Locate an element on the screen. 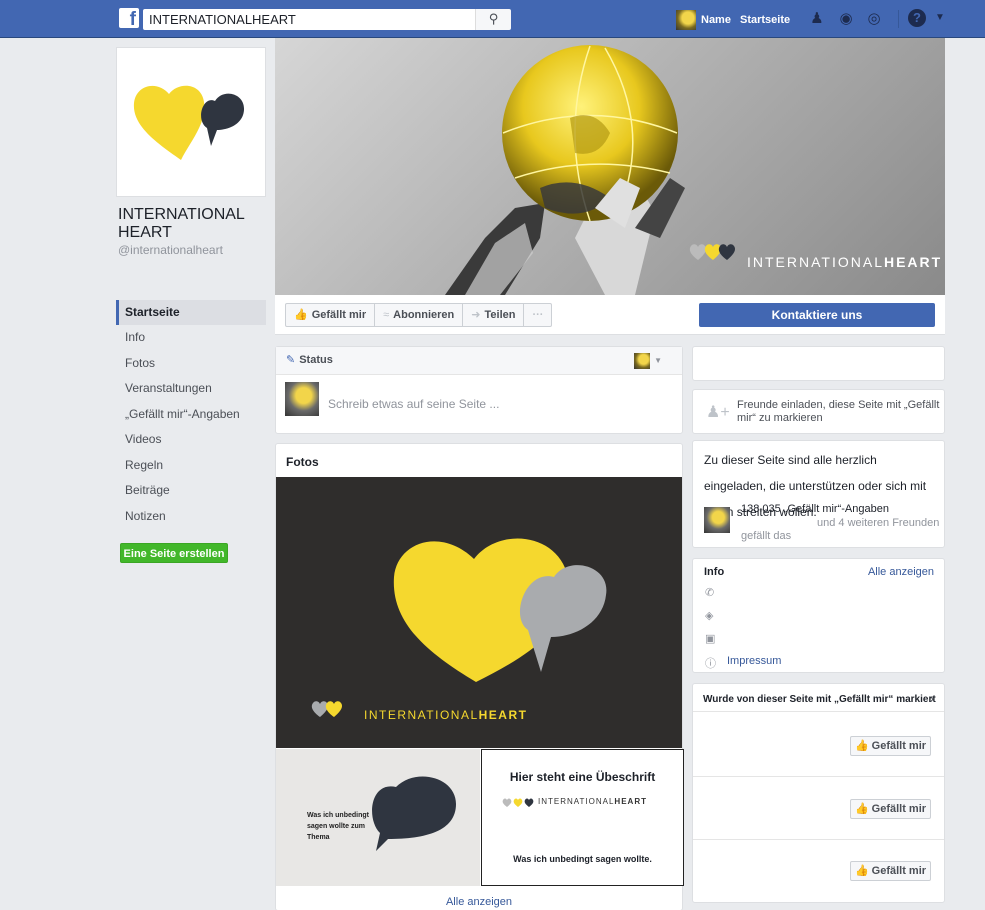 The width and height of the screenshot is (985, 910). account-menu-chevron-down-icon: ▼ is located at coordinates (940, 17).